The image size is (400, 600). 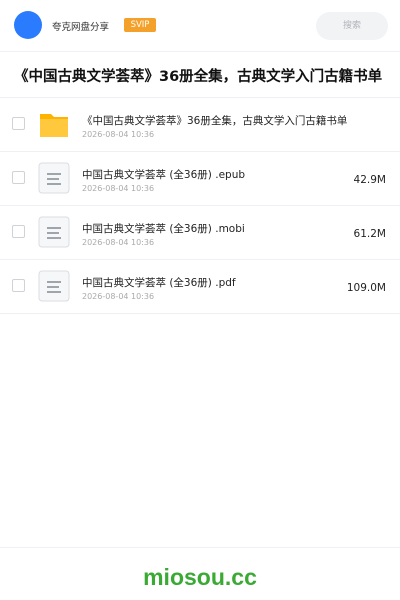 I want to click on file-name: 中国古典文学荟萃 (全36册) .pdf, so click(x=159, y=283).